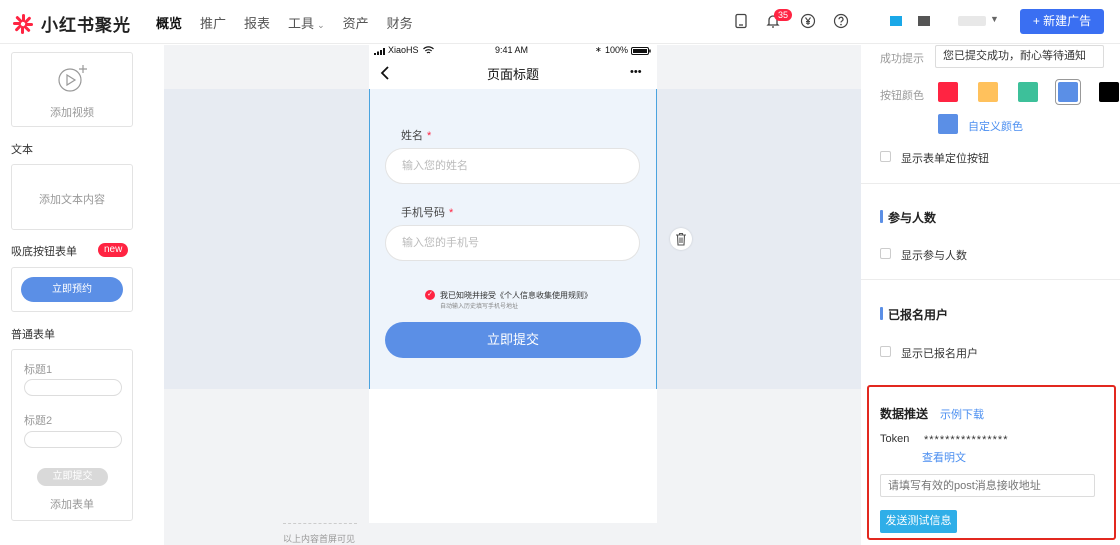  What do you see at coordinates (617, 50) in the screenshot?
I see `battery-percent: 100%` at bounding box center [617, 50].